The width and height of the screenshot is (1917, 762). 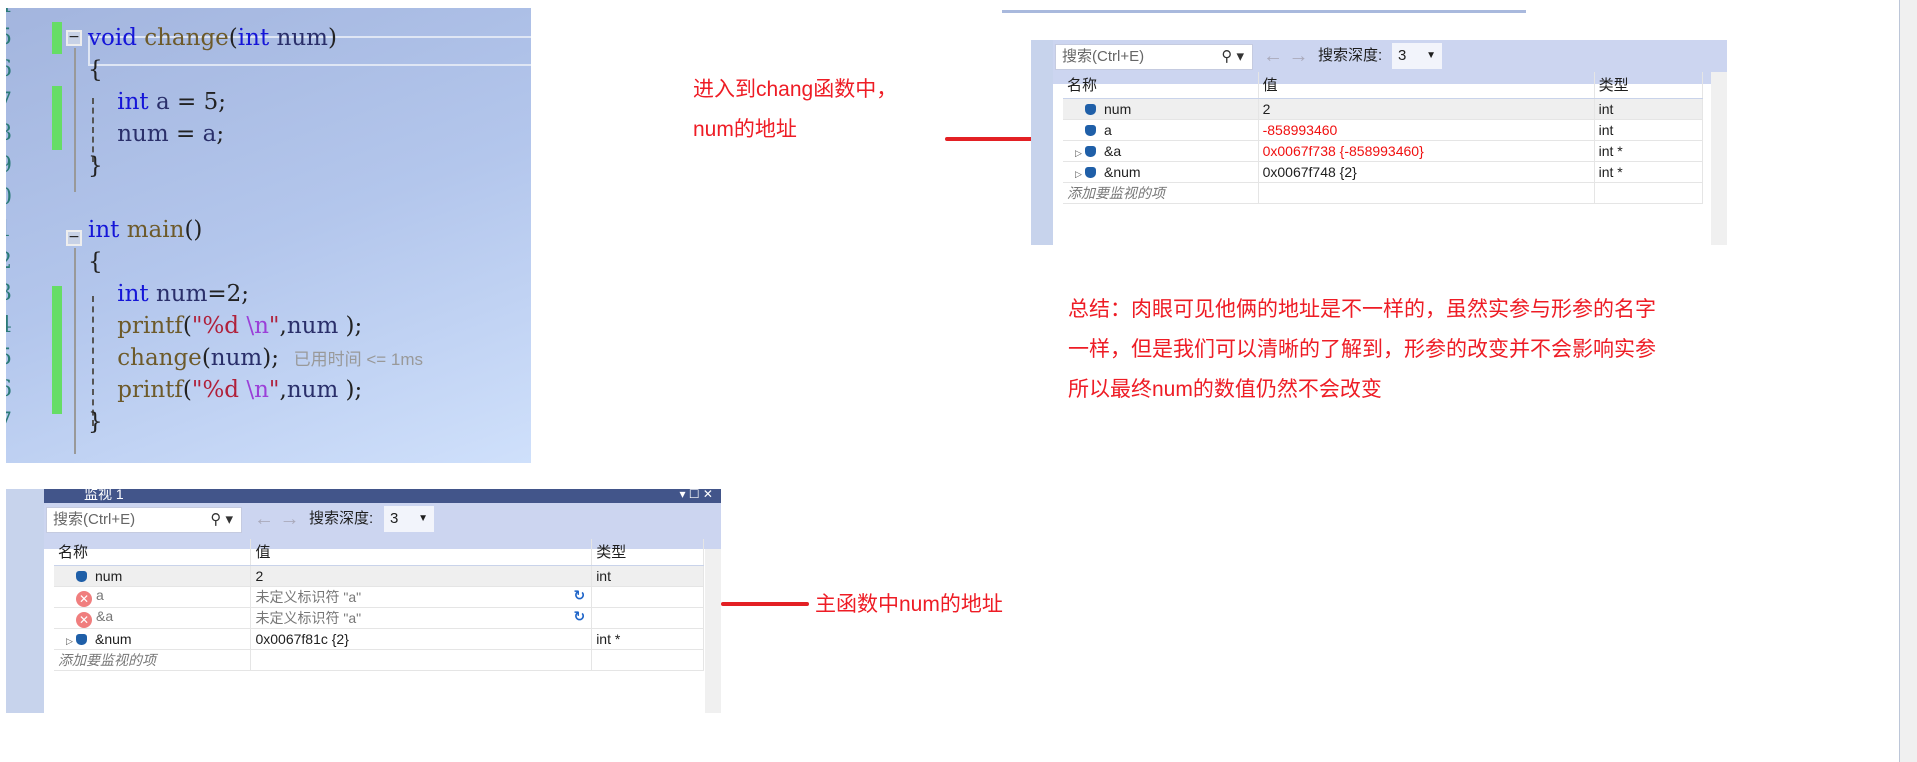 What do you see at coordinates (9, 358) in the screenshot?
I see `line-number: 5` at bounding box center [9, 358].